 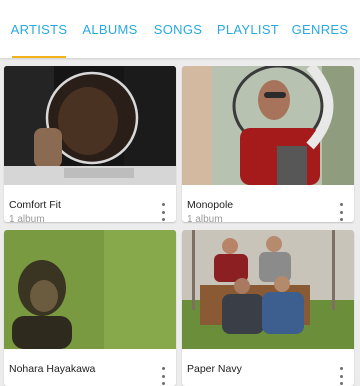 What do you see at coordinates (214, 369) in the screenshot?
I see `artist-name: Paper Navy` at bounding box center [214, 369].